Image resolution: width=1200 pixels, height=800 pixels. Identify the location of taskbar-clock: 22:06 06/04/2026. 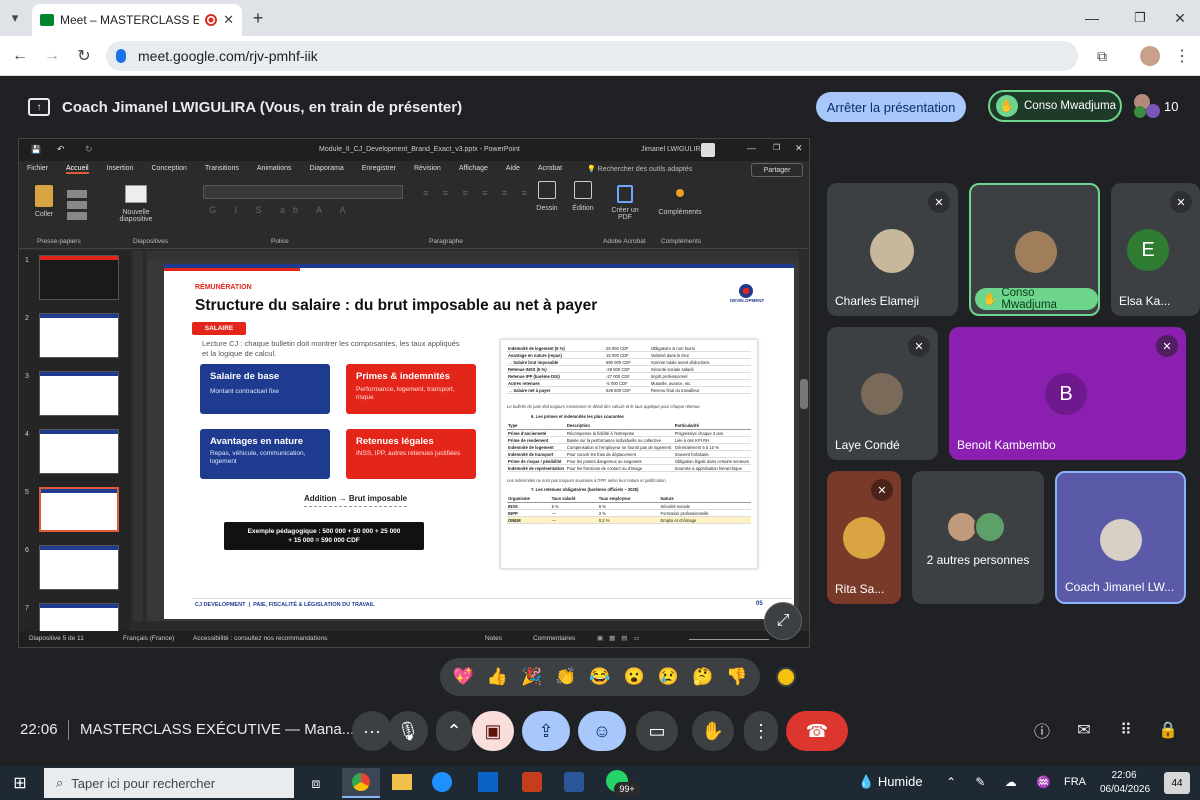
(1125, 783).